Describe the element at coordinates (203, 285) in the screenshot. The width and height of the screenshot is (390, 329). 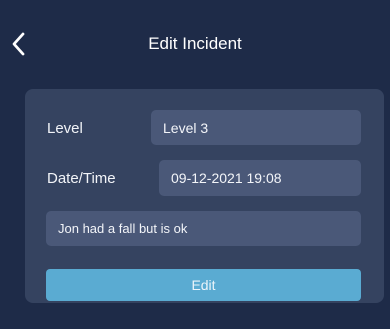
I see `edit-button: Edit` at that location.